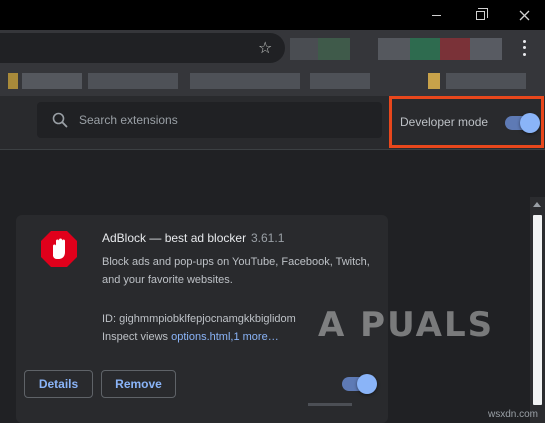 The height and width of the screenshot is (423, 545). I want to click on extension-id: ID: gighmmpiobklfepjocnamgkkbiglidom, so click(199, 319).